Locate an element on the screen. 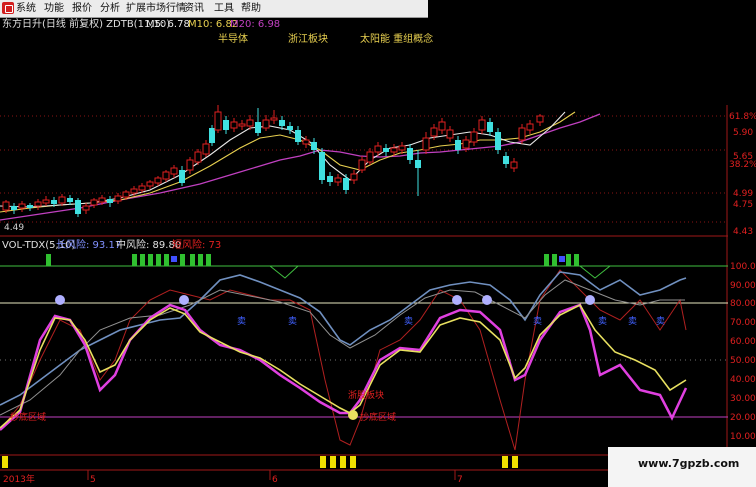 This screenshot has width=756, height=487. ma20-value: M20: 6.98 is located at coordinates (255, 24).